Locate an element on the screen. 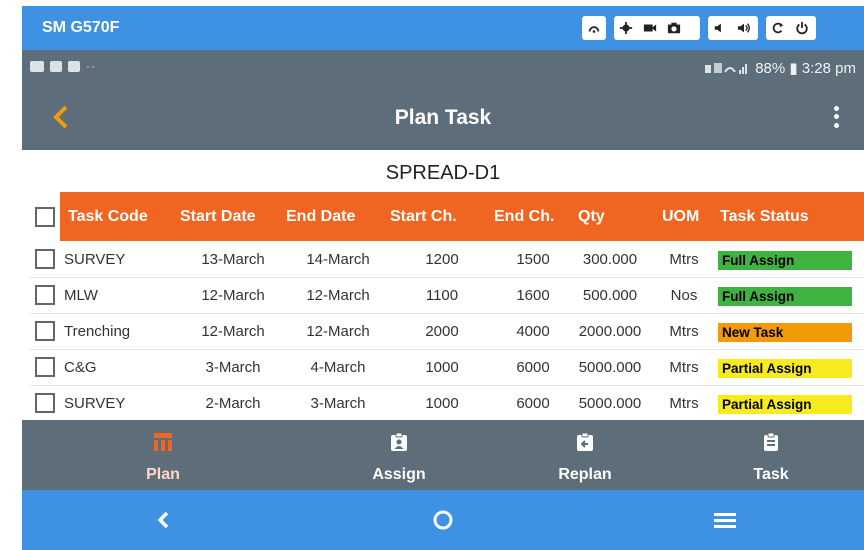 This screenshot has height=550, width=864. menu-icon is located at coordinates (725, 520).